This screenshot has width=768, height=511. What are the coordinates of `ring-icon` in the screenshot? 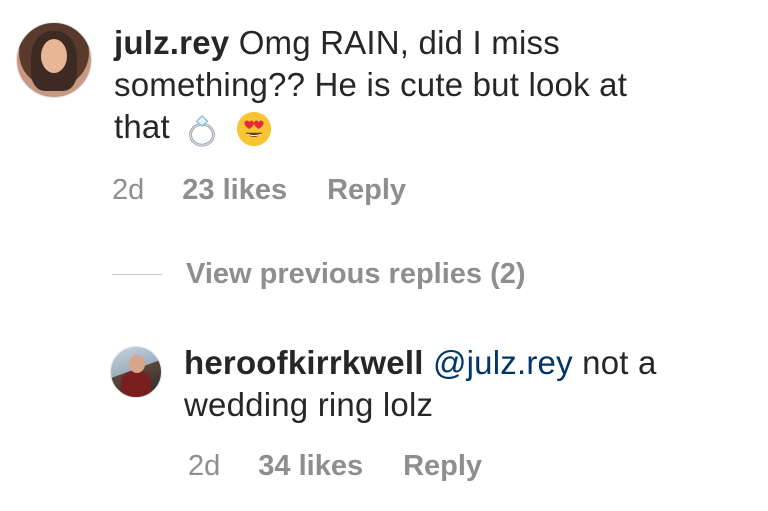 It's located at (202, 129).